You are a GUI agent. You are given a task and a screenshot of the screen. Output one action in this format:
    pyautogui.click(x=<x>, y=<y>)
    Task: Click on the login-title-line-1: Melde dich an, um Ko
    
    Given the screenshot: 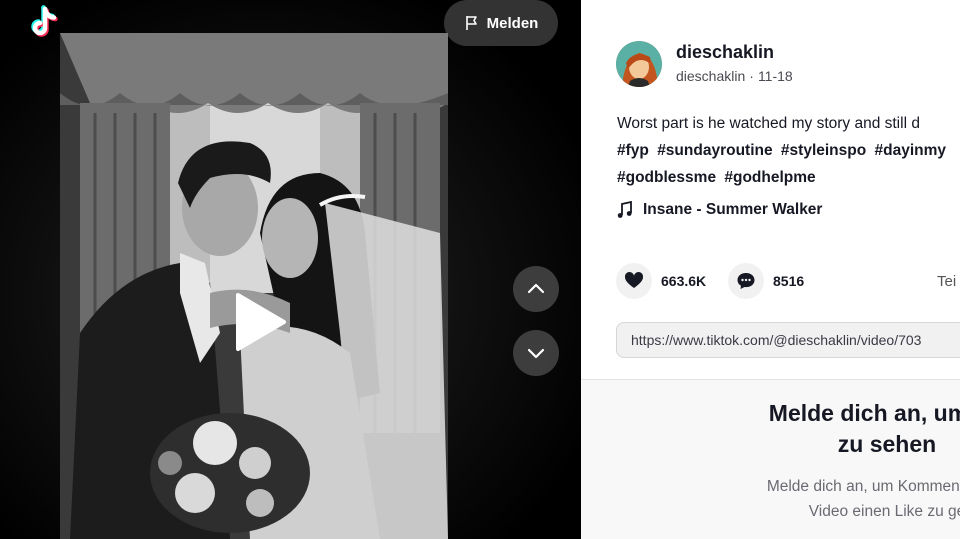 What is the action you would take?
    pyautogui.click(x=864, y=413)
    